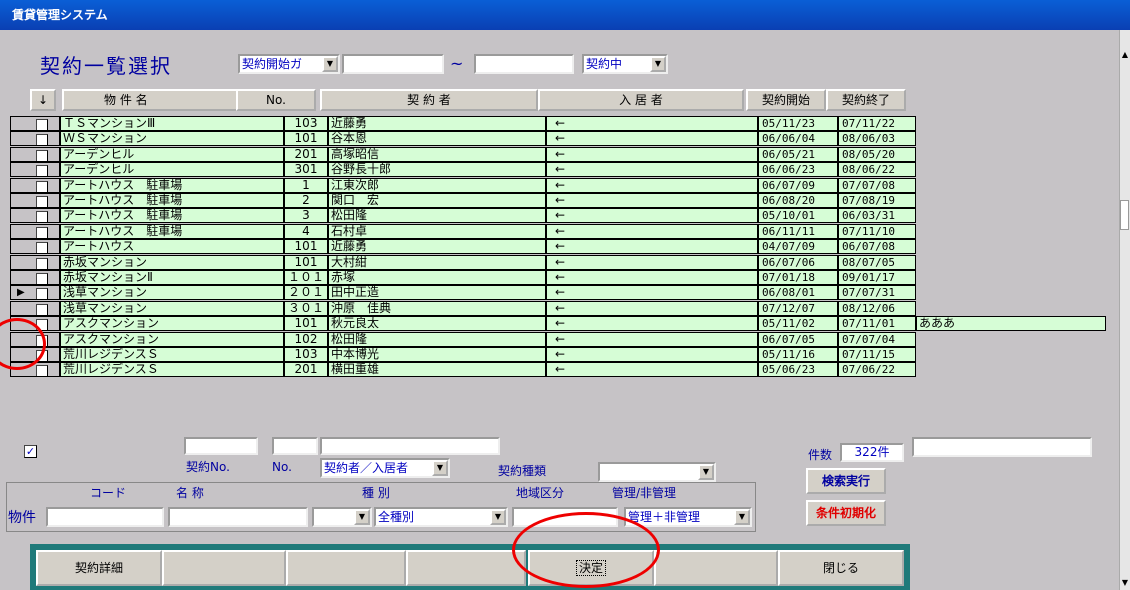 The height and width of the screenshot is (590, 1130). What do you see at coordinates (625, 64) in the screenshot?
I see `status-select: 契約中 ▼` at bounding box center [625, 64].